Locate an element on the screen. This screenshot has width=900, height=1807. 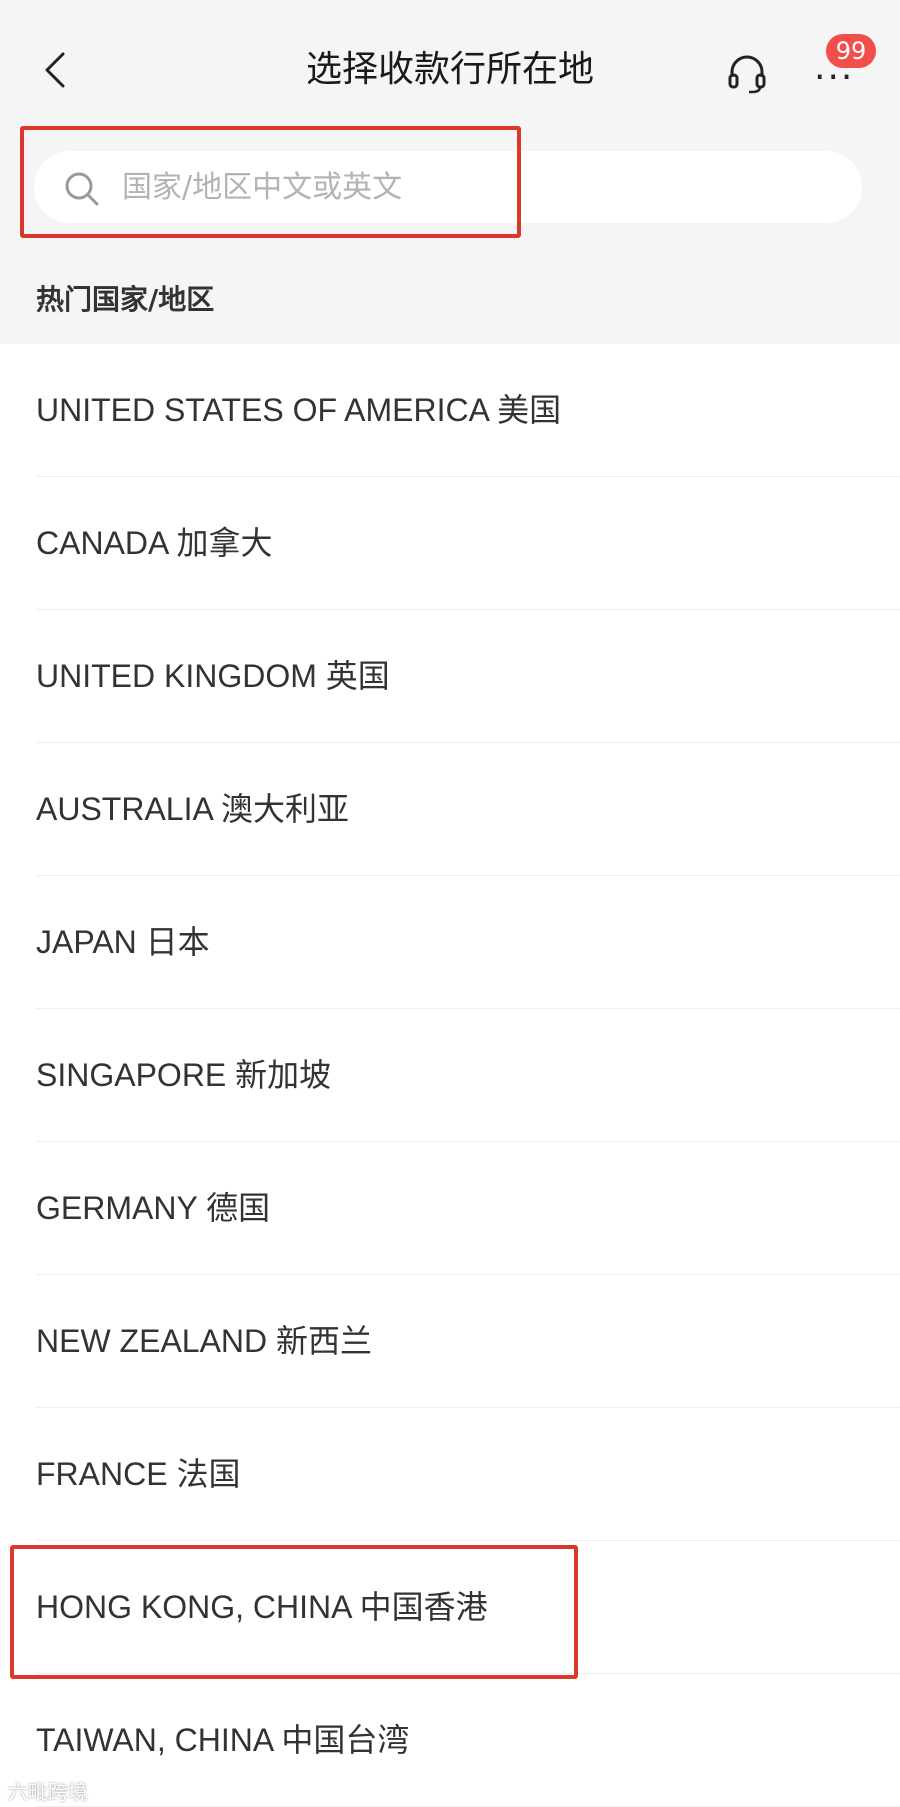
more-dots-icon: ··· is located at coordinates (834, 77).